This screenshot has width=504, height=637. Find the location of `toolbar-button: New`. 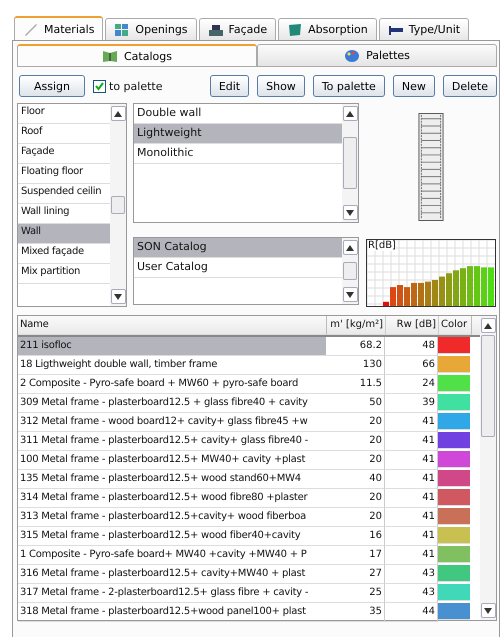

toolbar-button: New is located at coordinates (413, 86).